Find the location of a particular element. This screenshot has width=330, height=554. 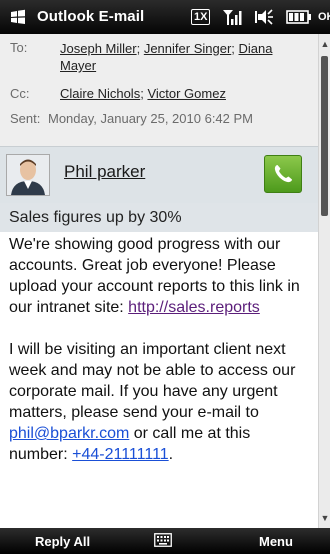

phone-icon is located at coordinates (283, 174).